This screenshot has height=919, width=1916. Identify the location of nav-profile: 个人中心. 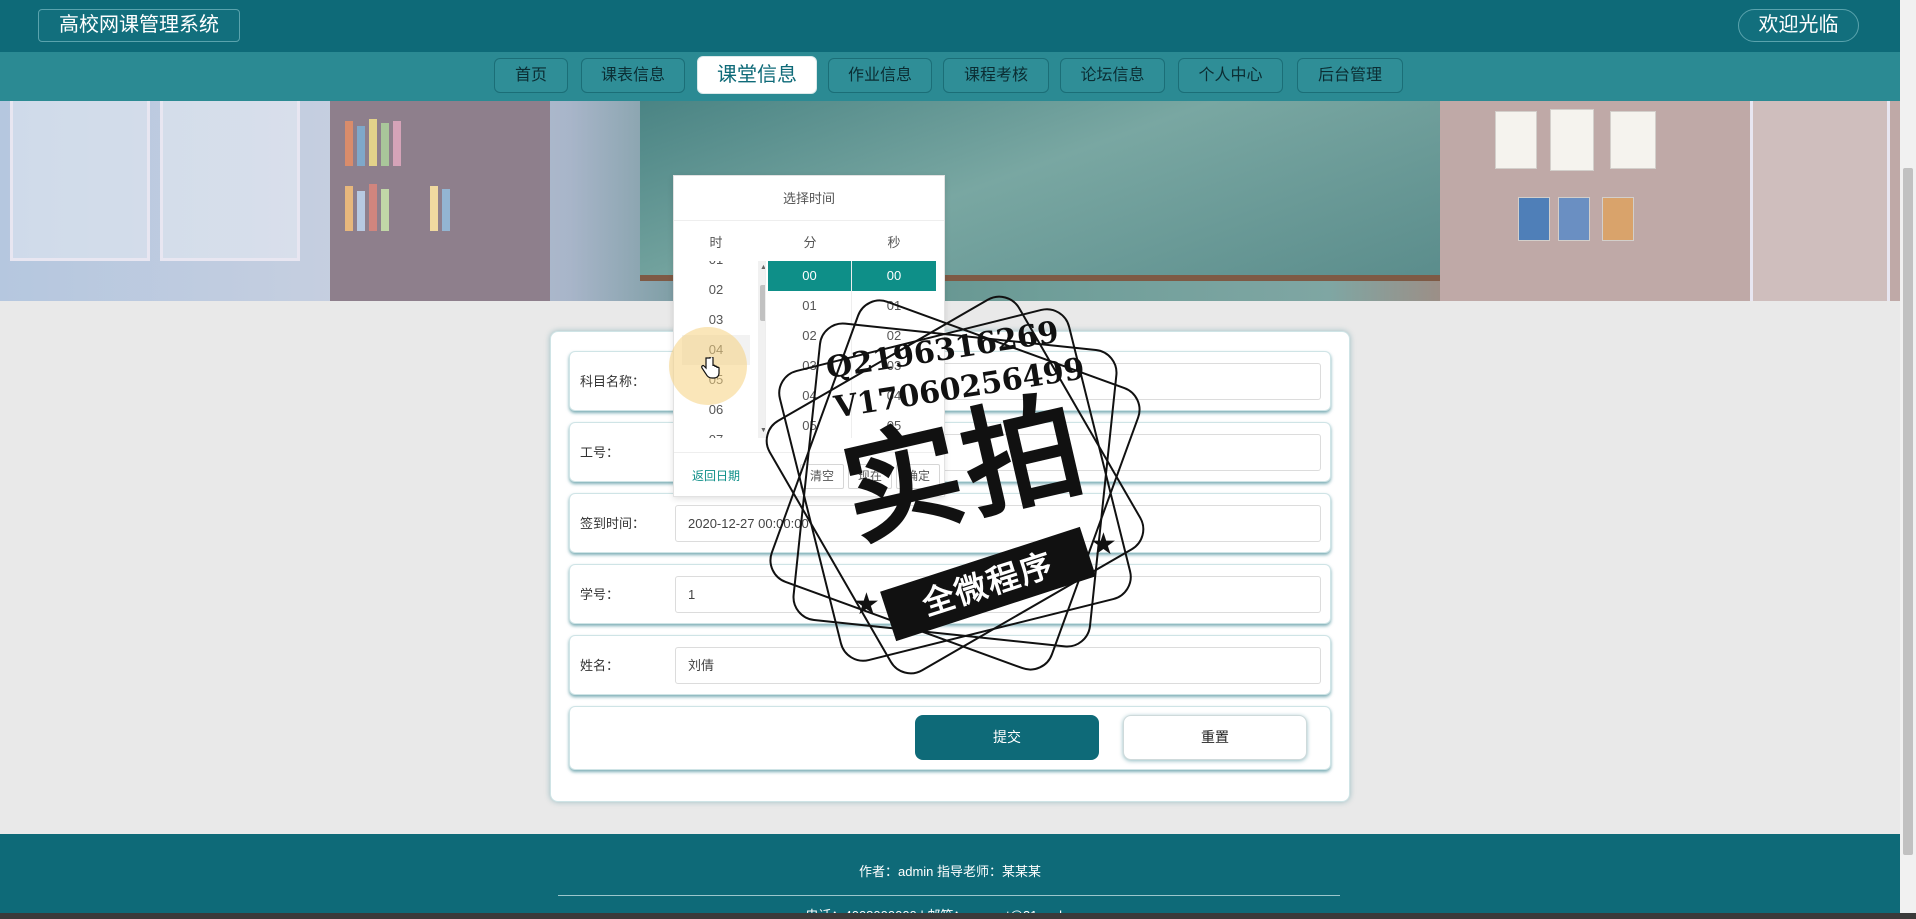
(1230, 75).